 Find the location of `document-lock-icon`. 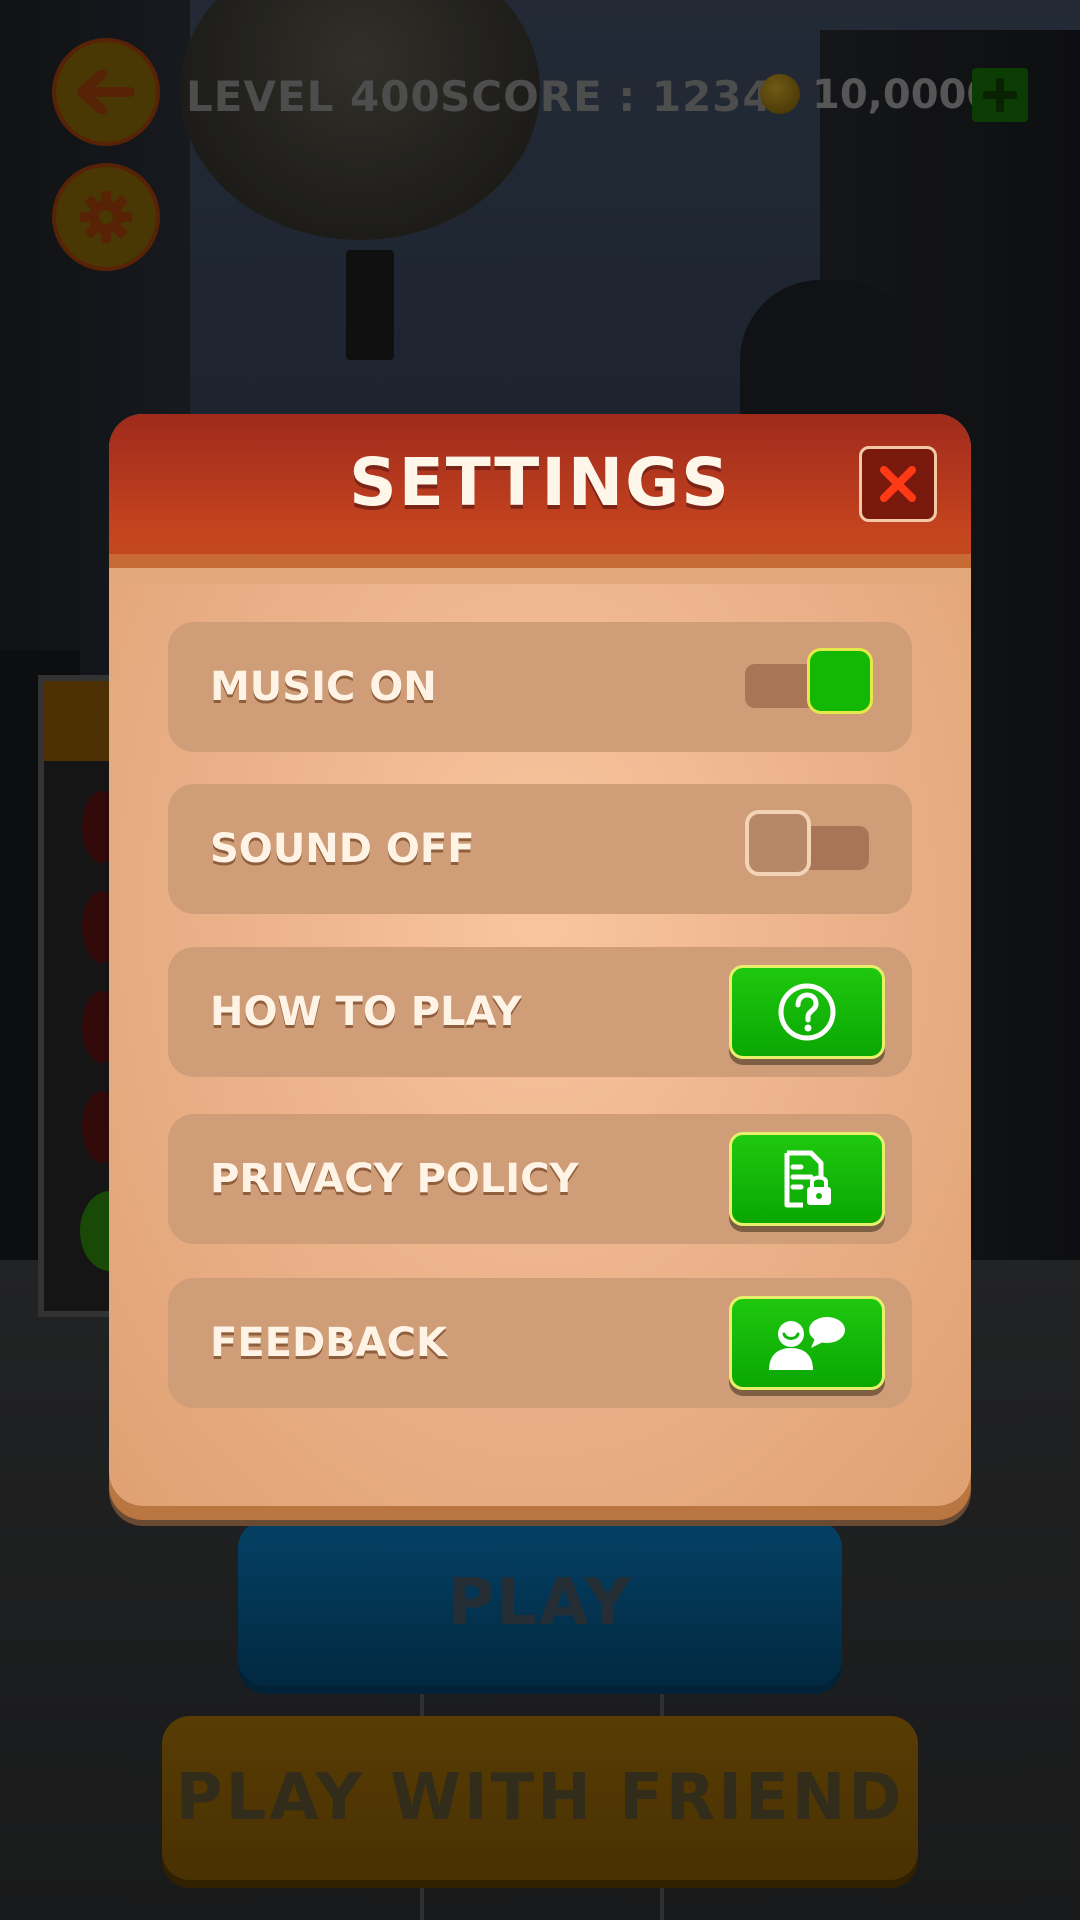

document-lock-icon is located at coordinates (807, 1179).